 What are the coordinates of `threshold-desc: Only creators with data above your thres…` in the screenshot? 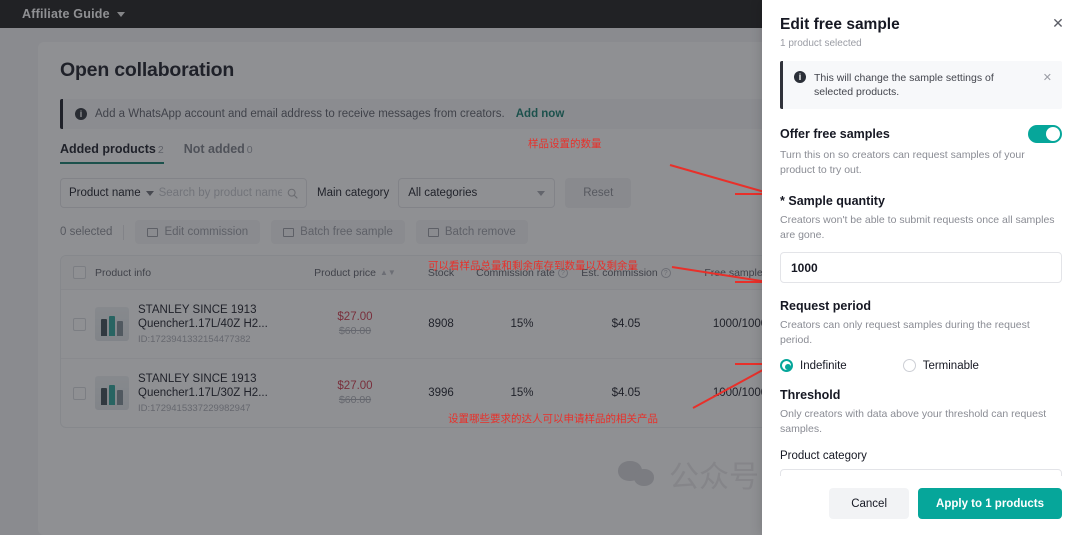 It's located at (913, 421).